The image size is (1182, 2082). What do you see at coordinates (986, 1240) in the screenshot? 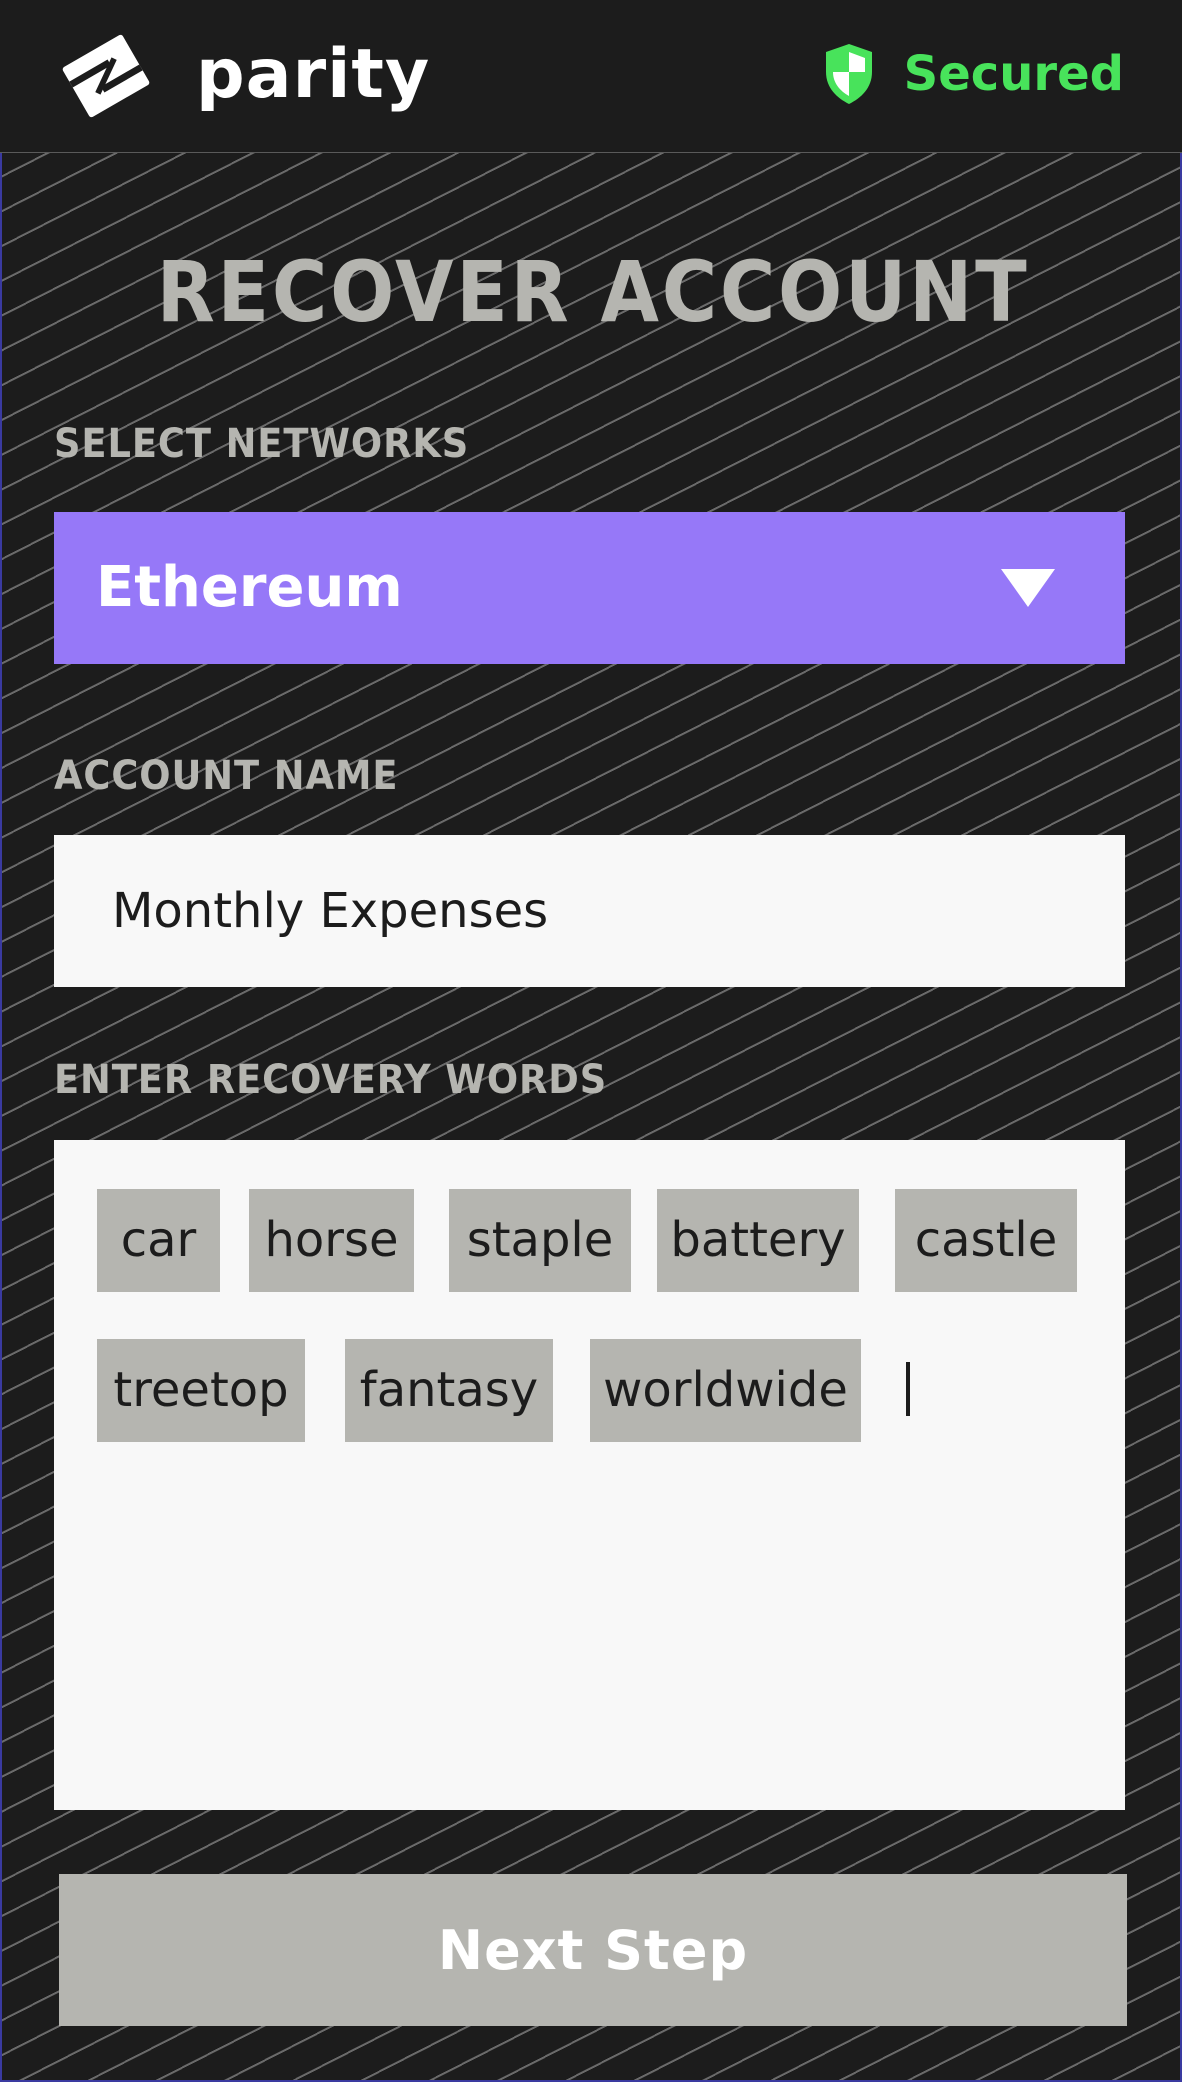
I see `recovery-word-chip: castle` at bounding box center [986, 1240].